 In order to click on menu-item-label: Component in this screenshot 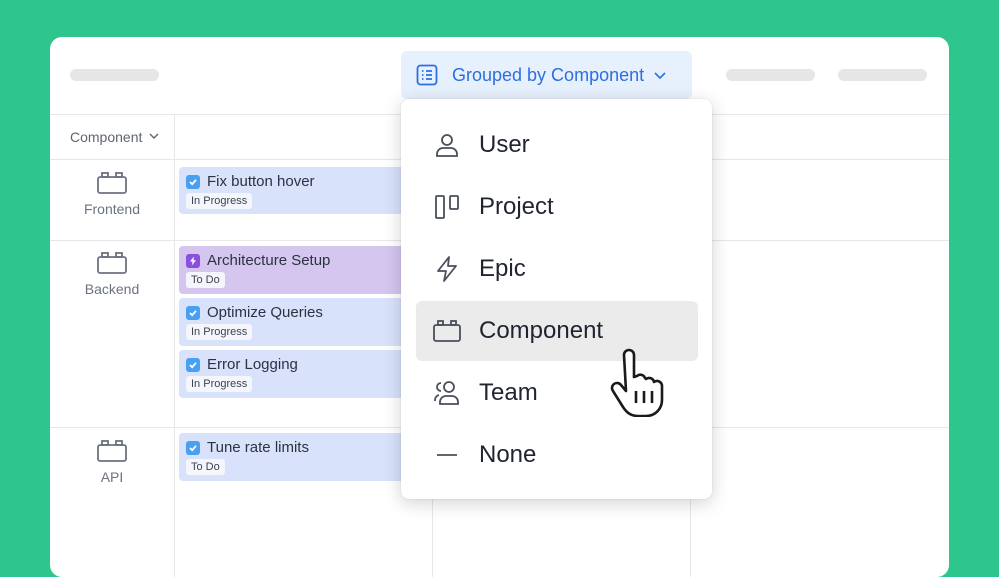, I will do `click(541, 330)`.